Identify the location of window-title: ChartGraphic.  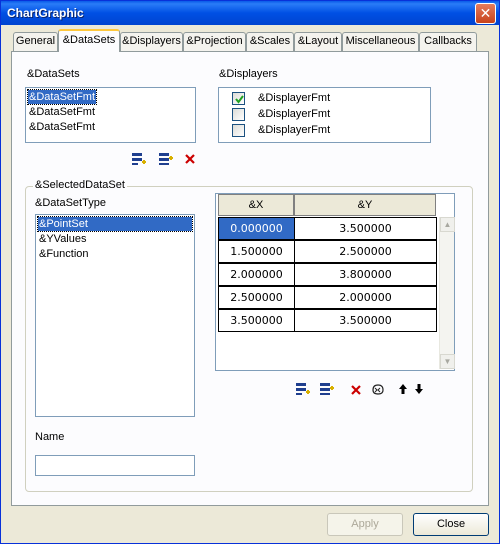
(45, 13).